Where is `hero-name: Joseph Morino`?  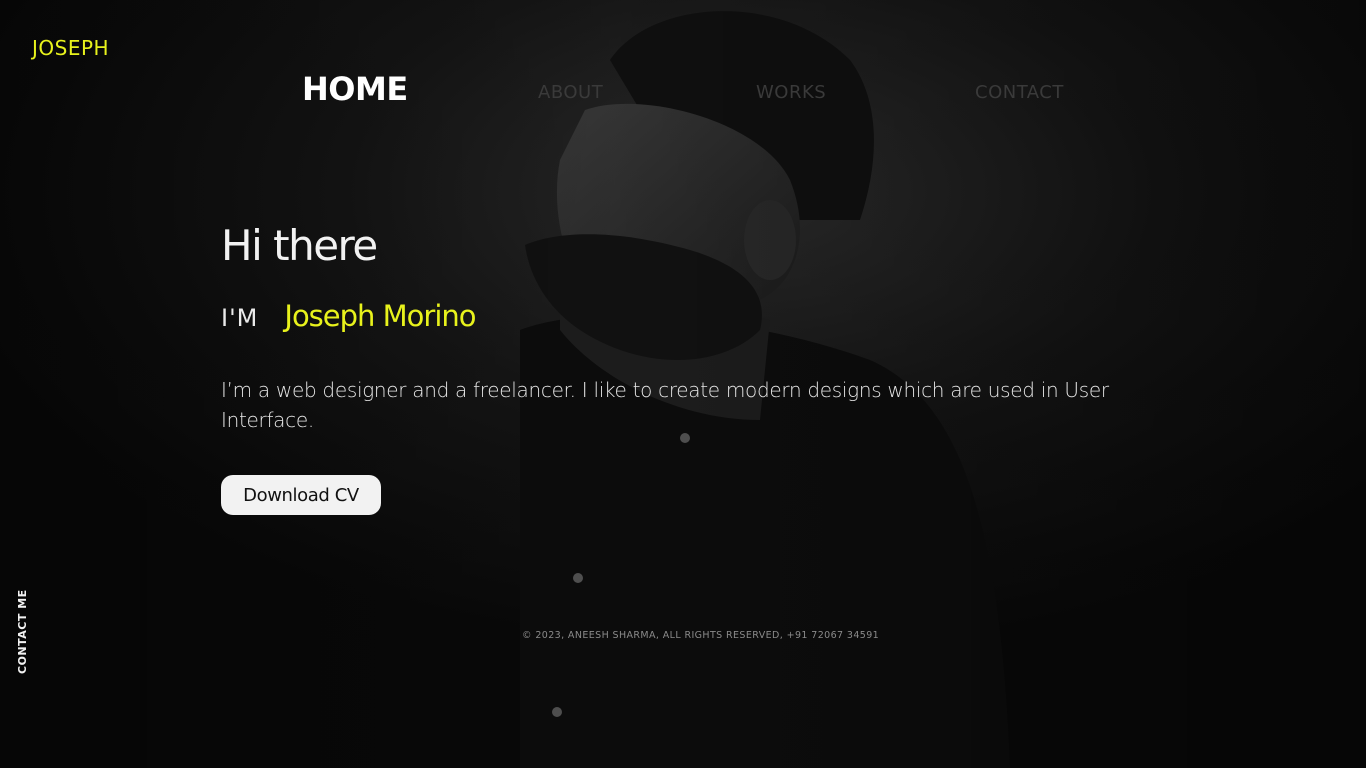
hero-name: Joseph Morino is located at coordinates (380, 316).